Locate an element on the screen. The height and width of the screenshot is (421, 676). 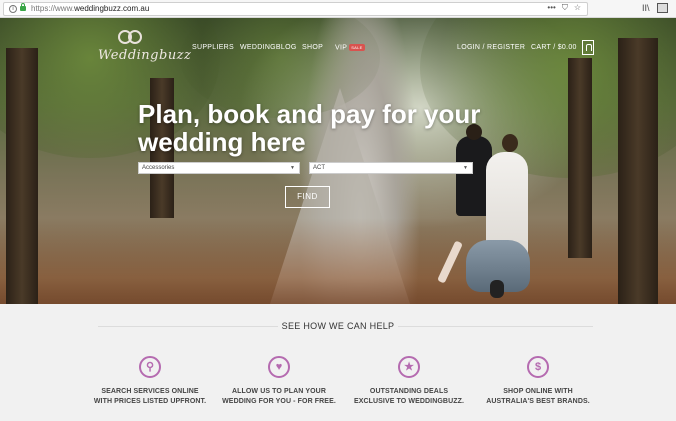
nav-vip-label: VIP is located at coordinates (341, 48).